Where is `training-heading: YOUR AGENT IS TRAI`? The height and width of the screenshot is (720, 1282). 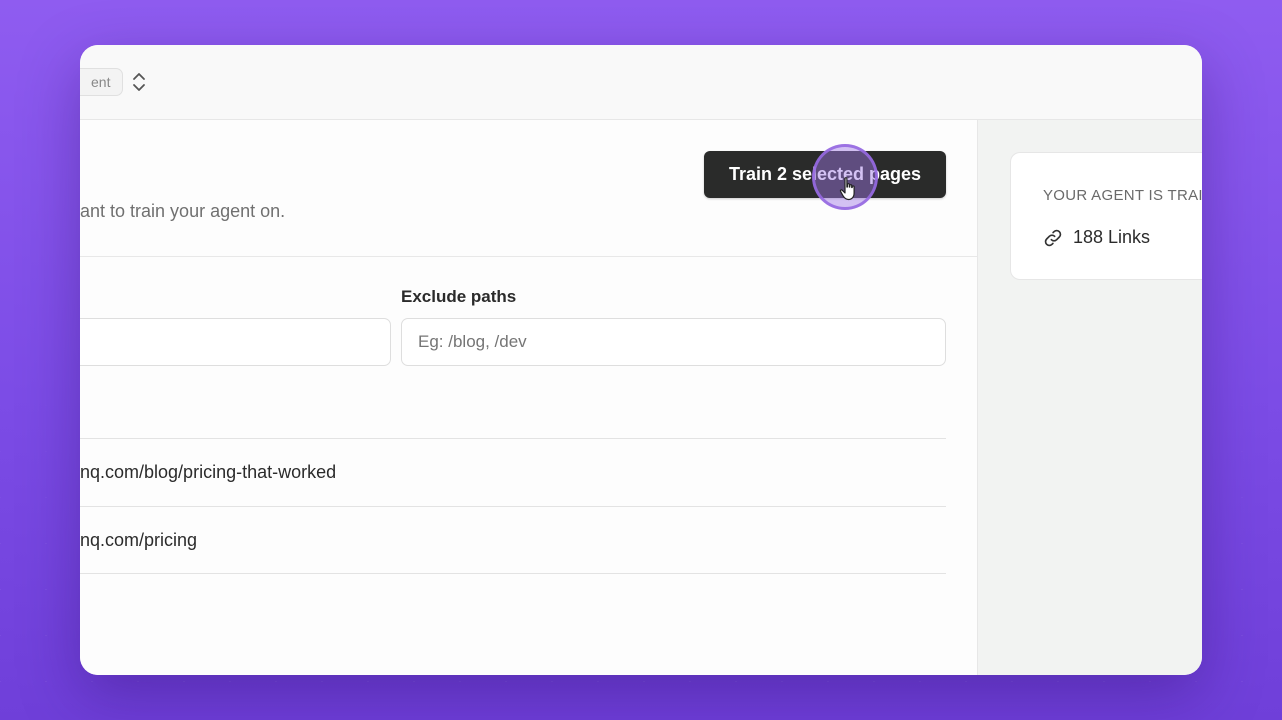 training-heading: YOUR AGENT IS TRAI is located at coordinates (1122, 195).